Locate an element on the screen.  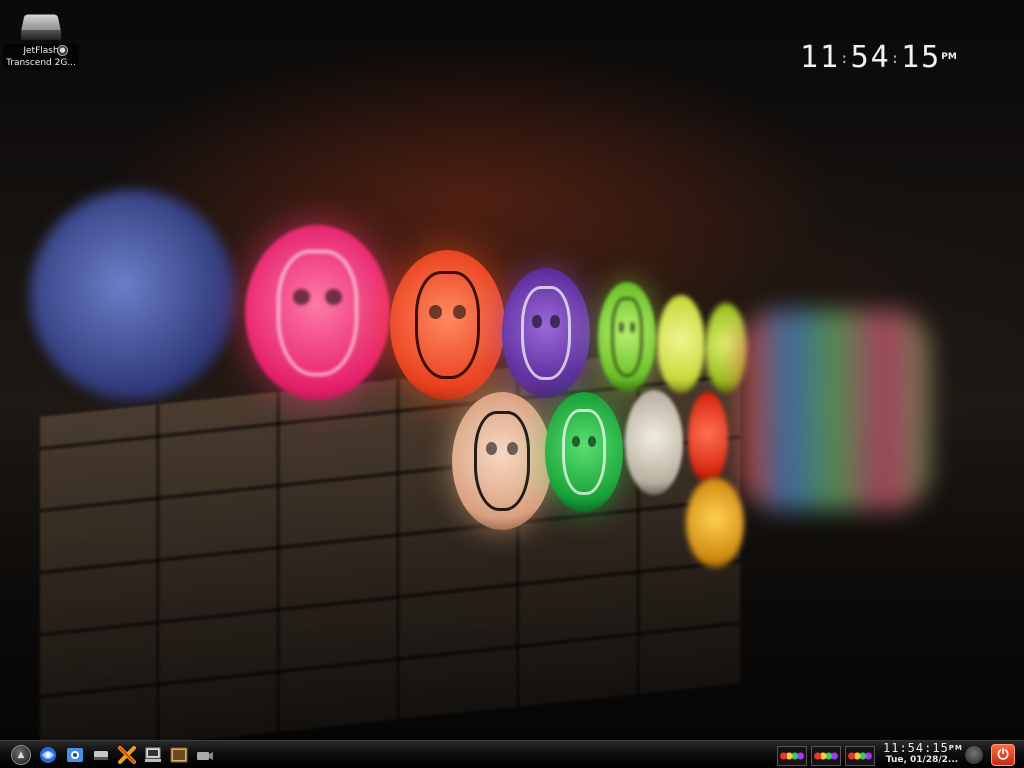
tray-clock-time: 11:54:15PM is located at coordinates (923, 748).